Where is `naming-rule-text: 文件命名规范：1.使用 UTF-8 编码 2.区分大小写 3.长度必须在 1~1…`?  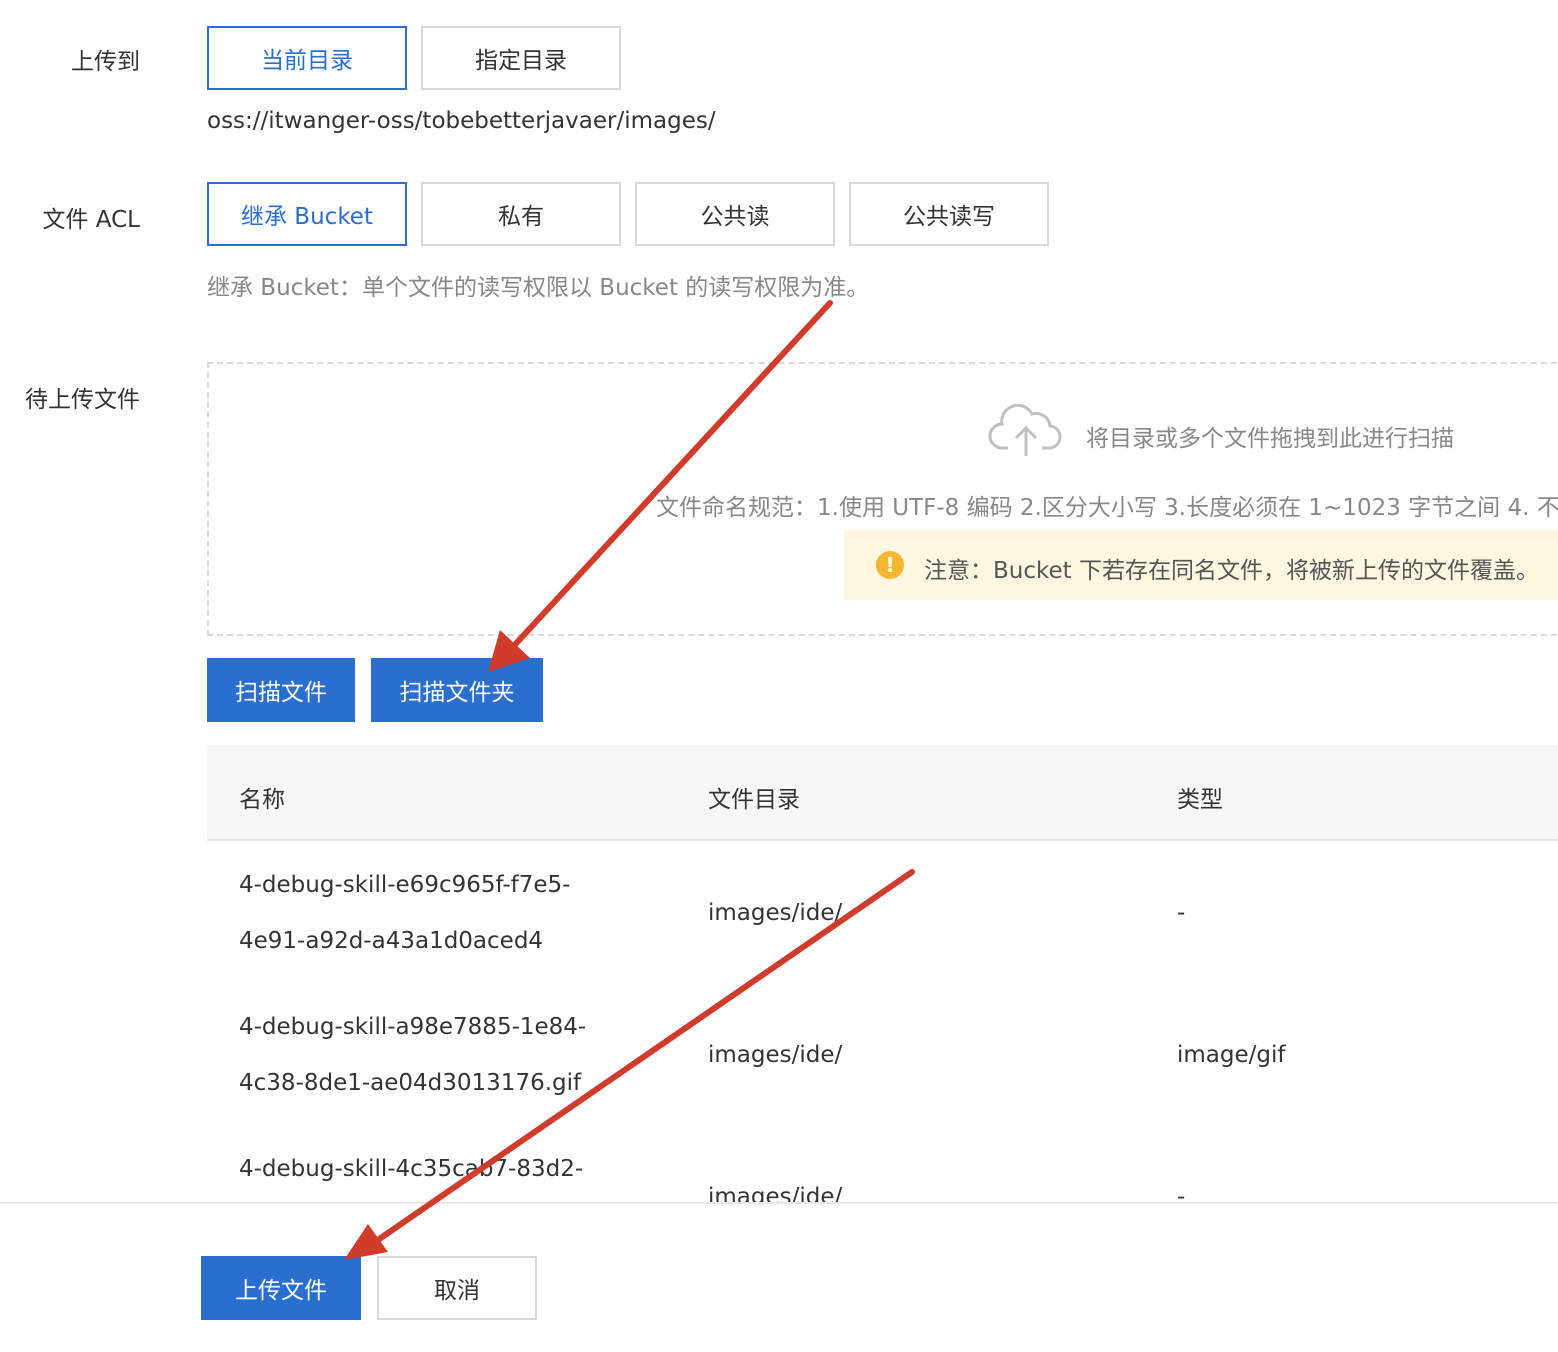
naming-rule-text: 文件命名规范：1.使用 UTF-8 编码 2.区分大小写 3.长度必须在 1~1… is located at coordinates (1107, 505).